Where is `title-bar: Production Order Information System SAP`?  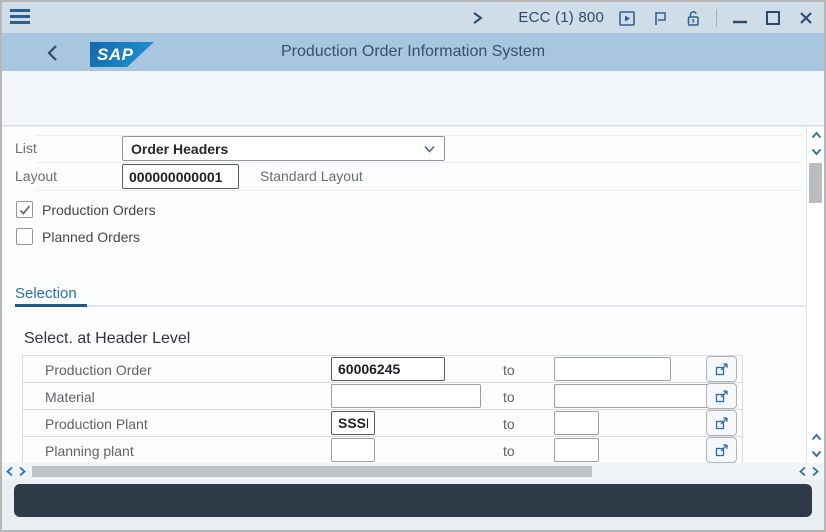
title-bar: Production Order Information System SAP is located at coordinates (413, 52).